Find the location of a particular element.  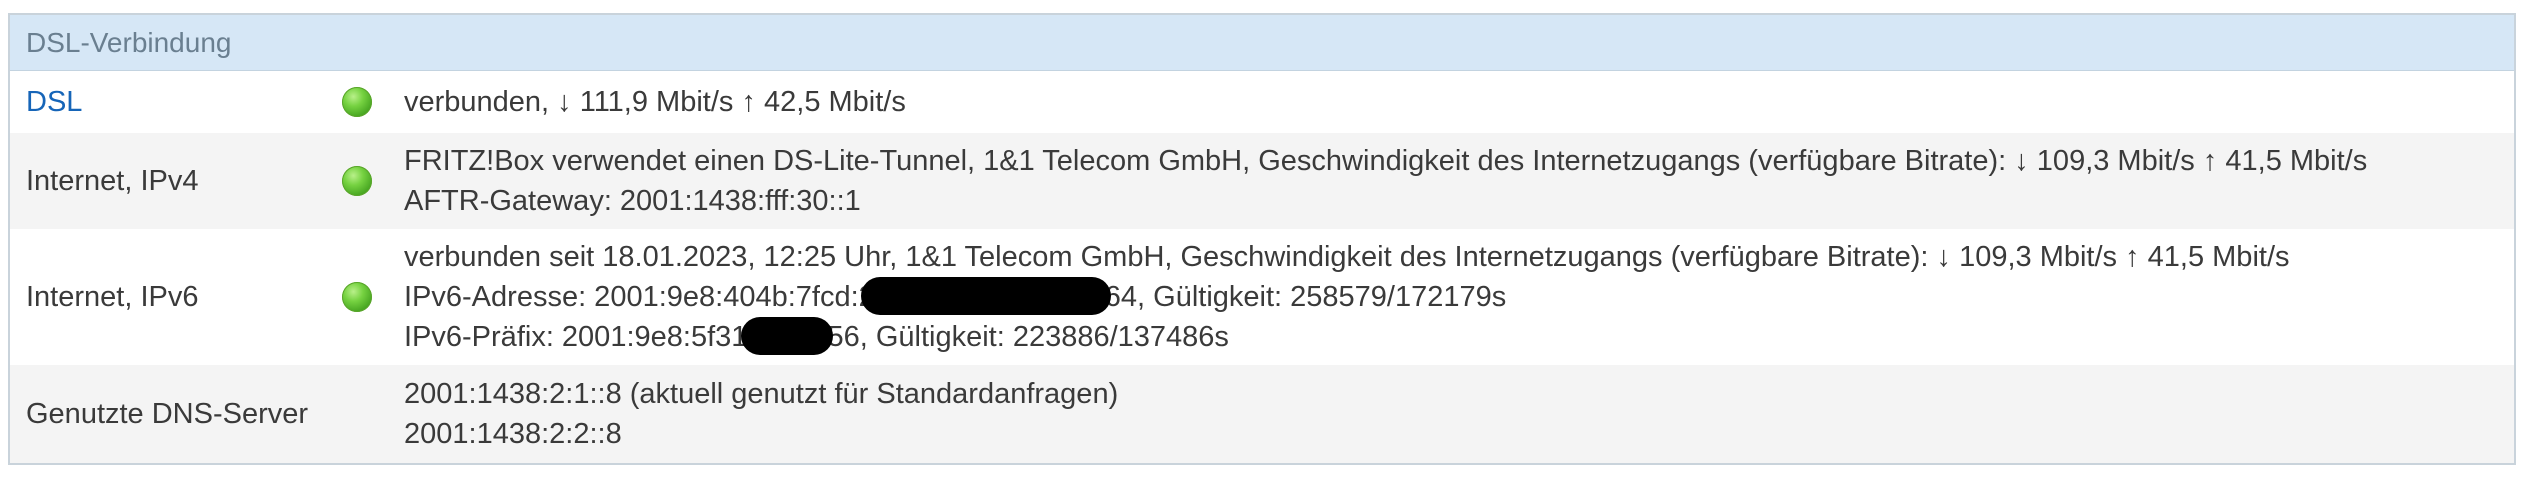

dns-server-secondary: 2001:1438:2:2::8 is located at coordinates (513, 434).